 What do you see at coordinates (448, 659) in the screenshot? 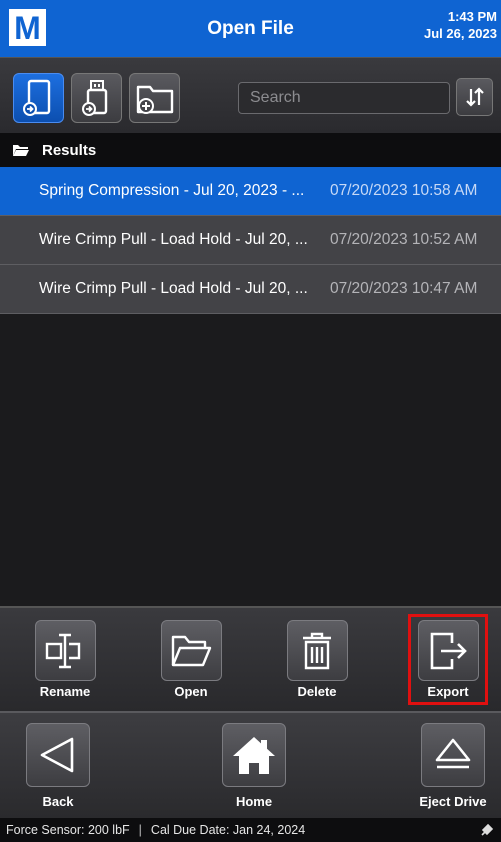
I see `export-highlight` at bounding box center [448, 659].